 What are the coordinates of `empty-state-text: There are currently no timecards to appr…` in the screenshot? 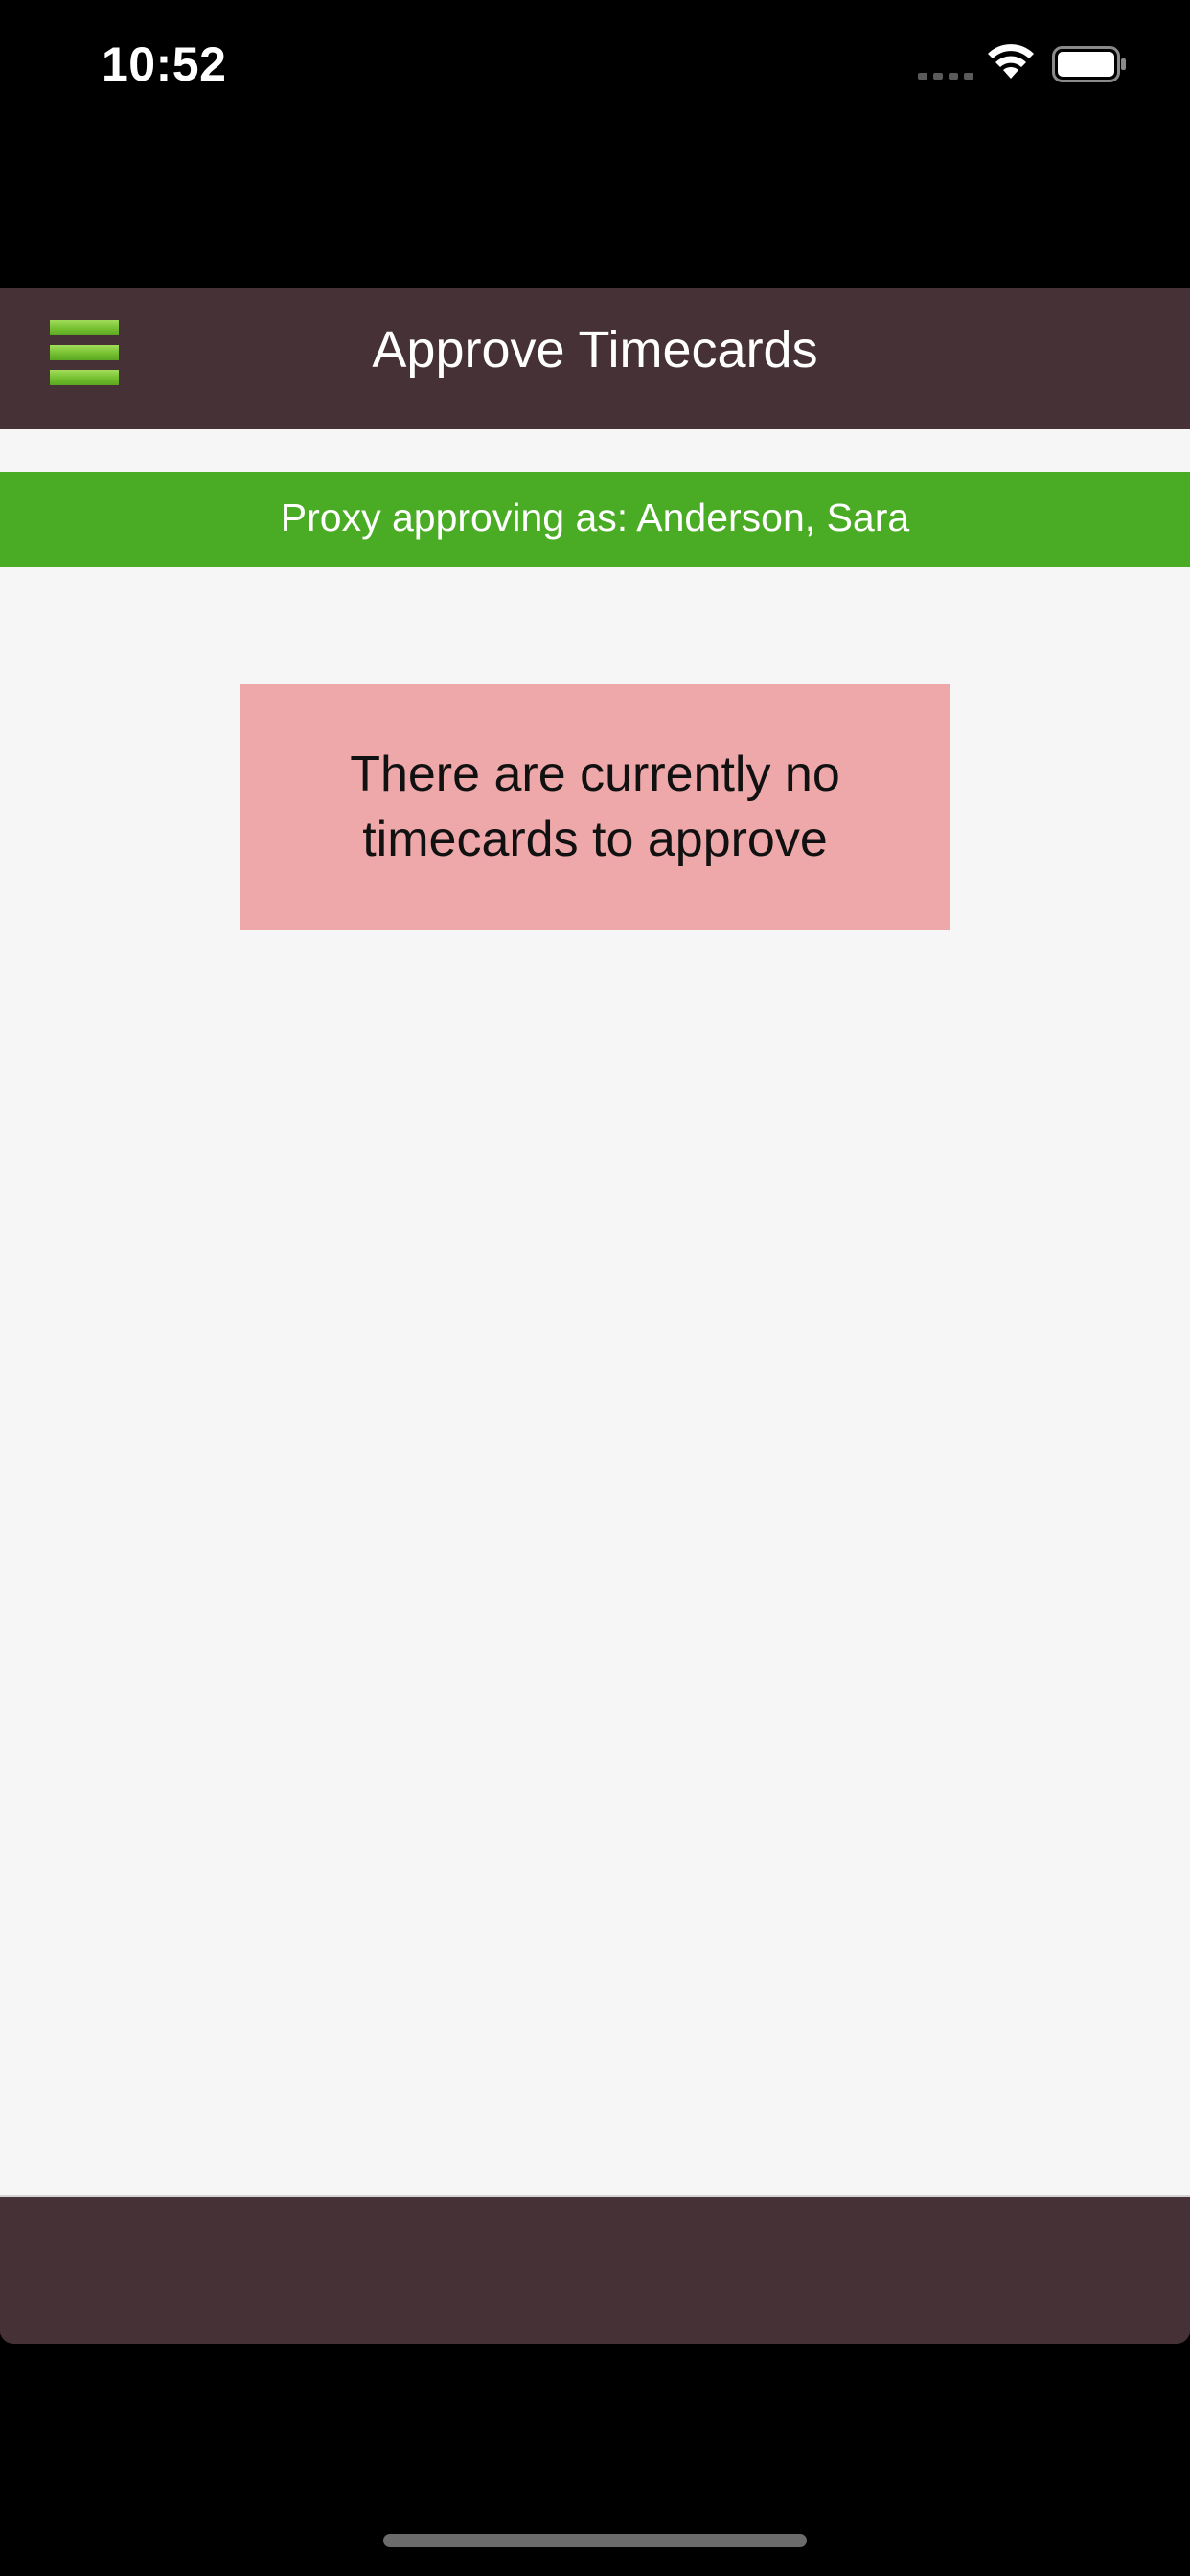 It's located at (595, 807).